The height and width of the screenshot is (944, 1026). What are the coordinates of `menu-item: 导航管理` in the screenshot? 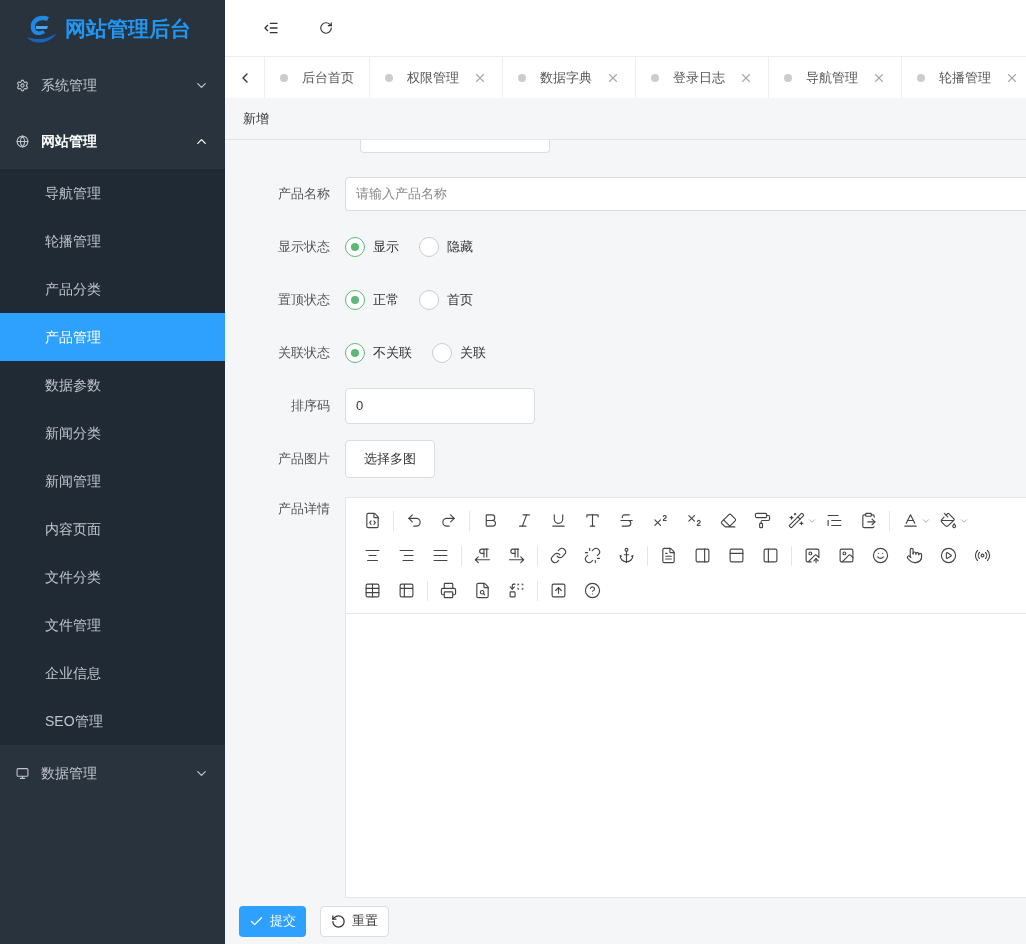 It's located at (112, 193).